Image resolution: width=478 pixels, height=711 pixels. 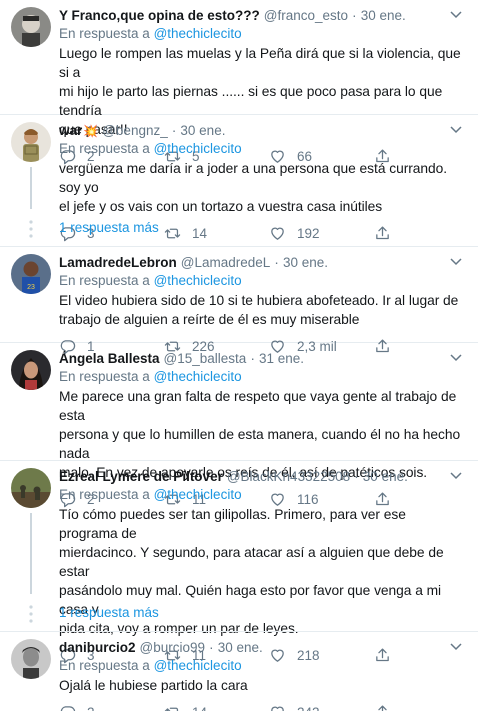 What do you see at coordinates (91, 708) in the screenshot?
I see `reply-count: 2` at bounding box center [91, 708].